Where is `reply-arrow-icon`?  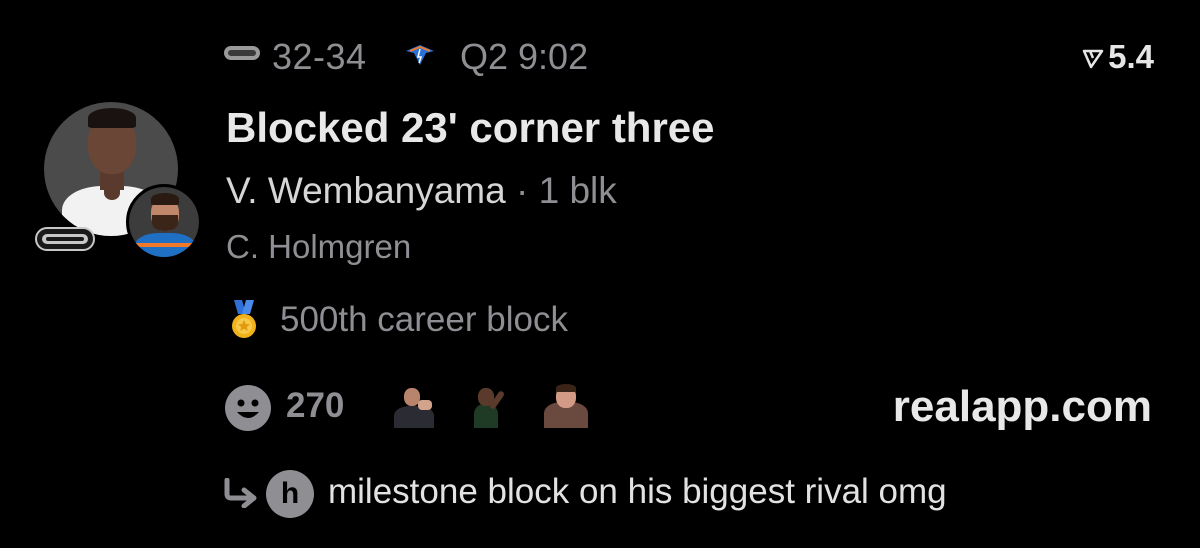 reply-arrow-icon is located at coordinates (240, 493).